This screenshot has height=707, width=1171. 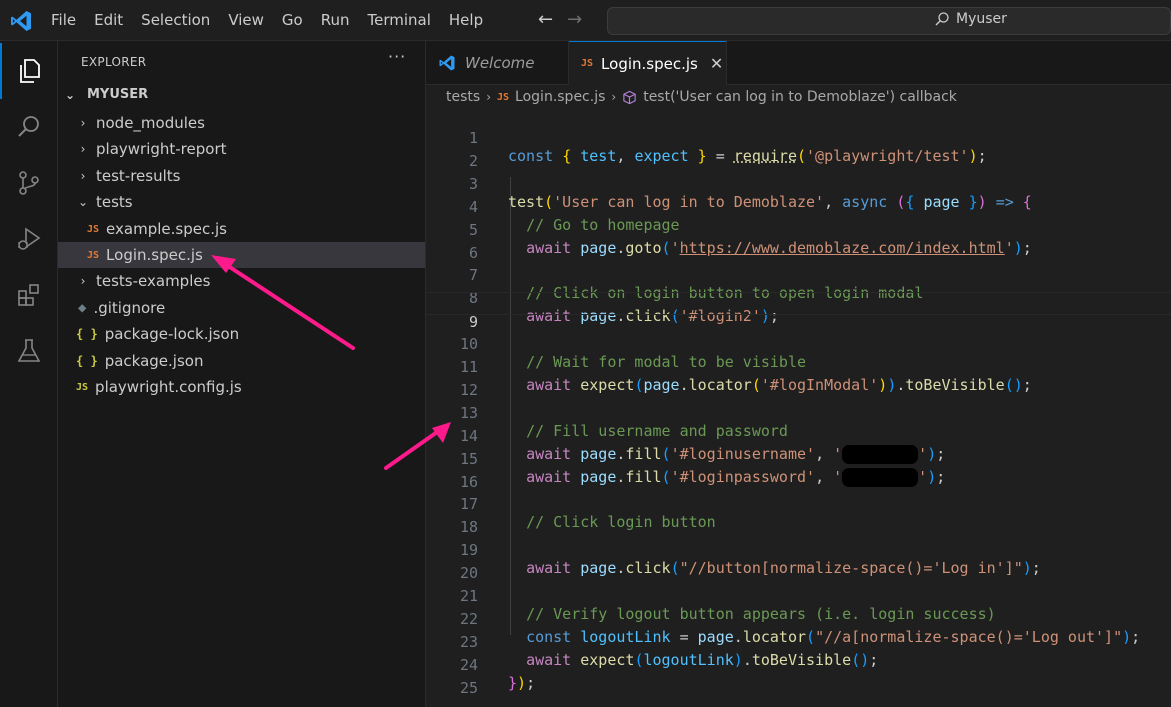 I want to click on code-line: 18, so click(x=798, y=517).